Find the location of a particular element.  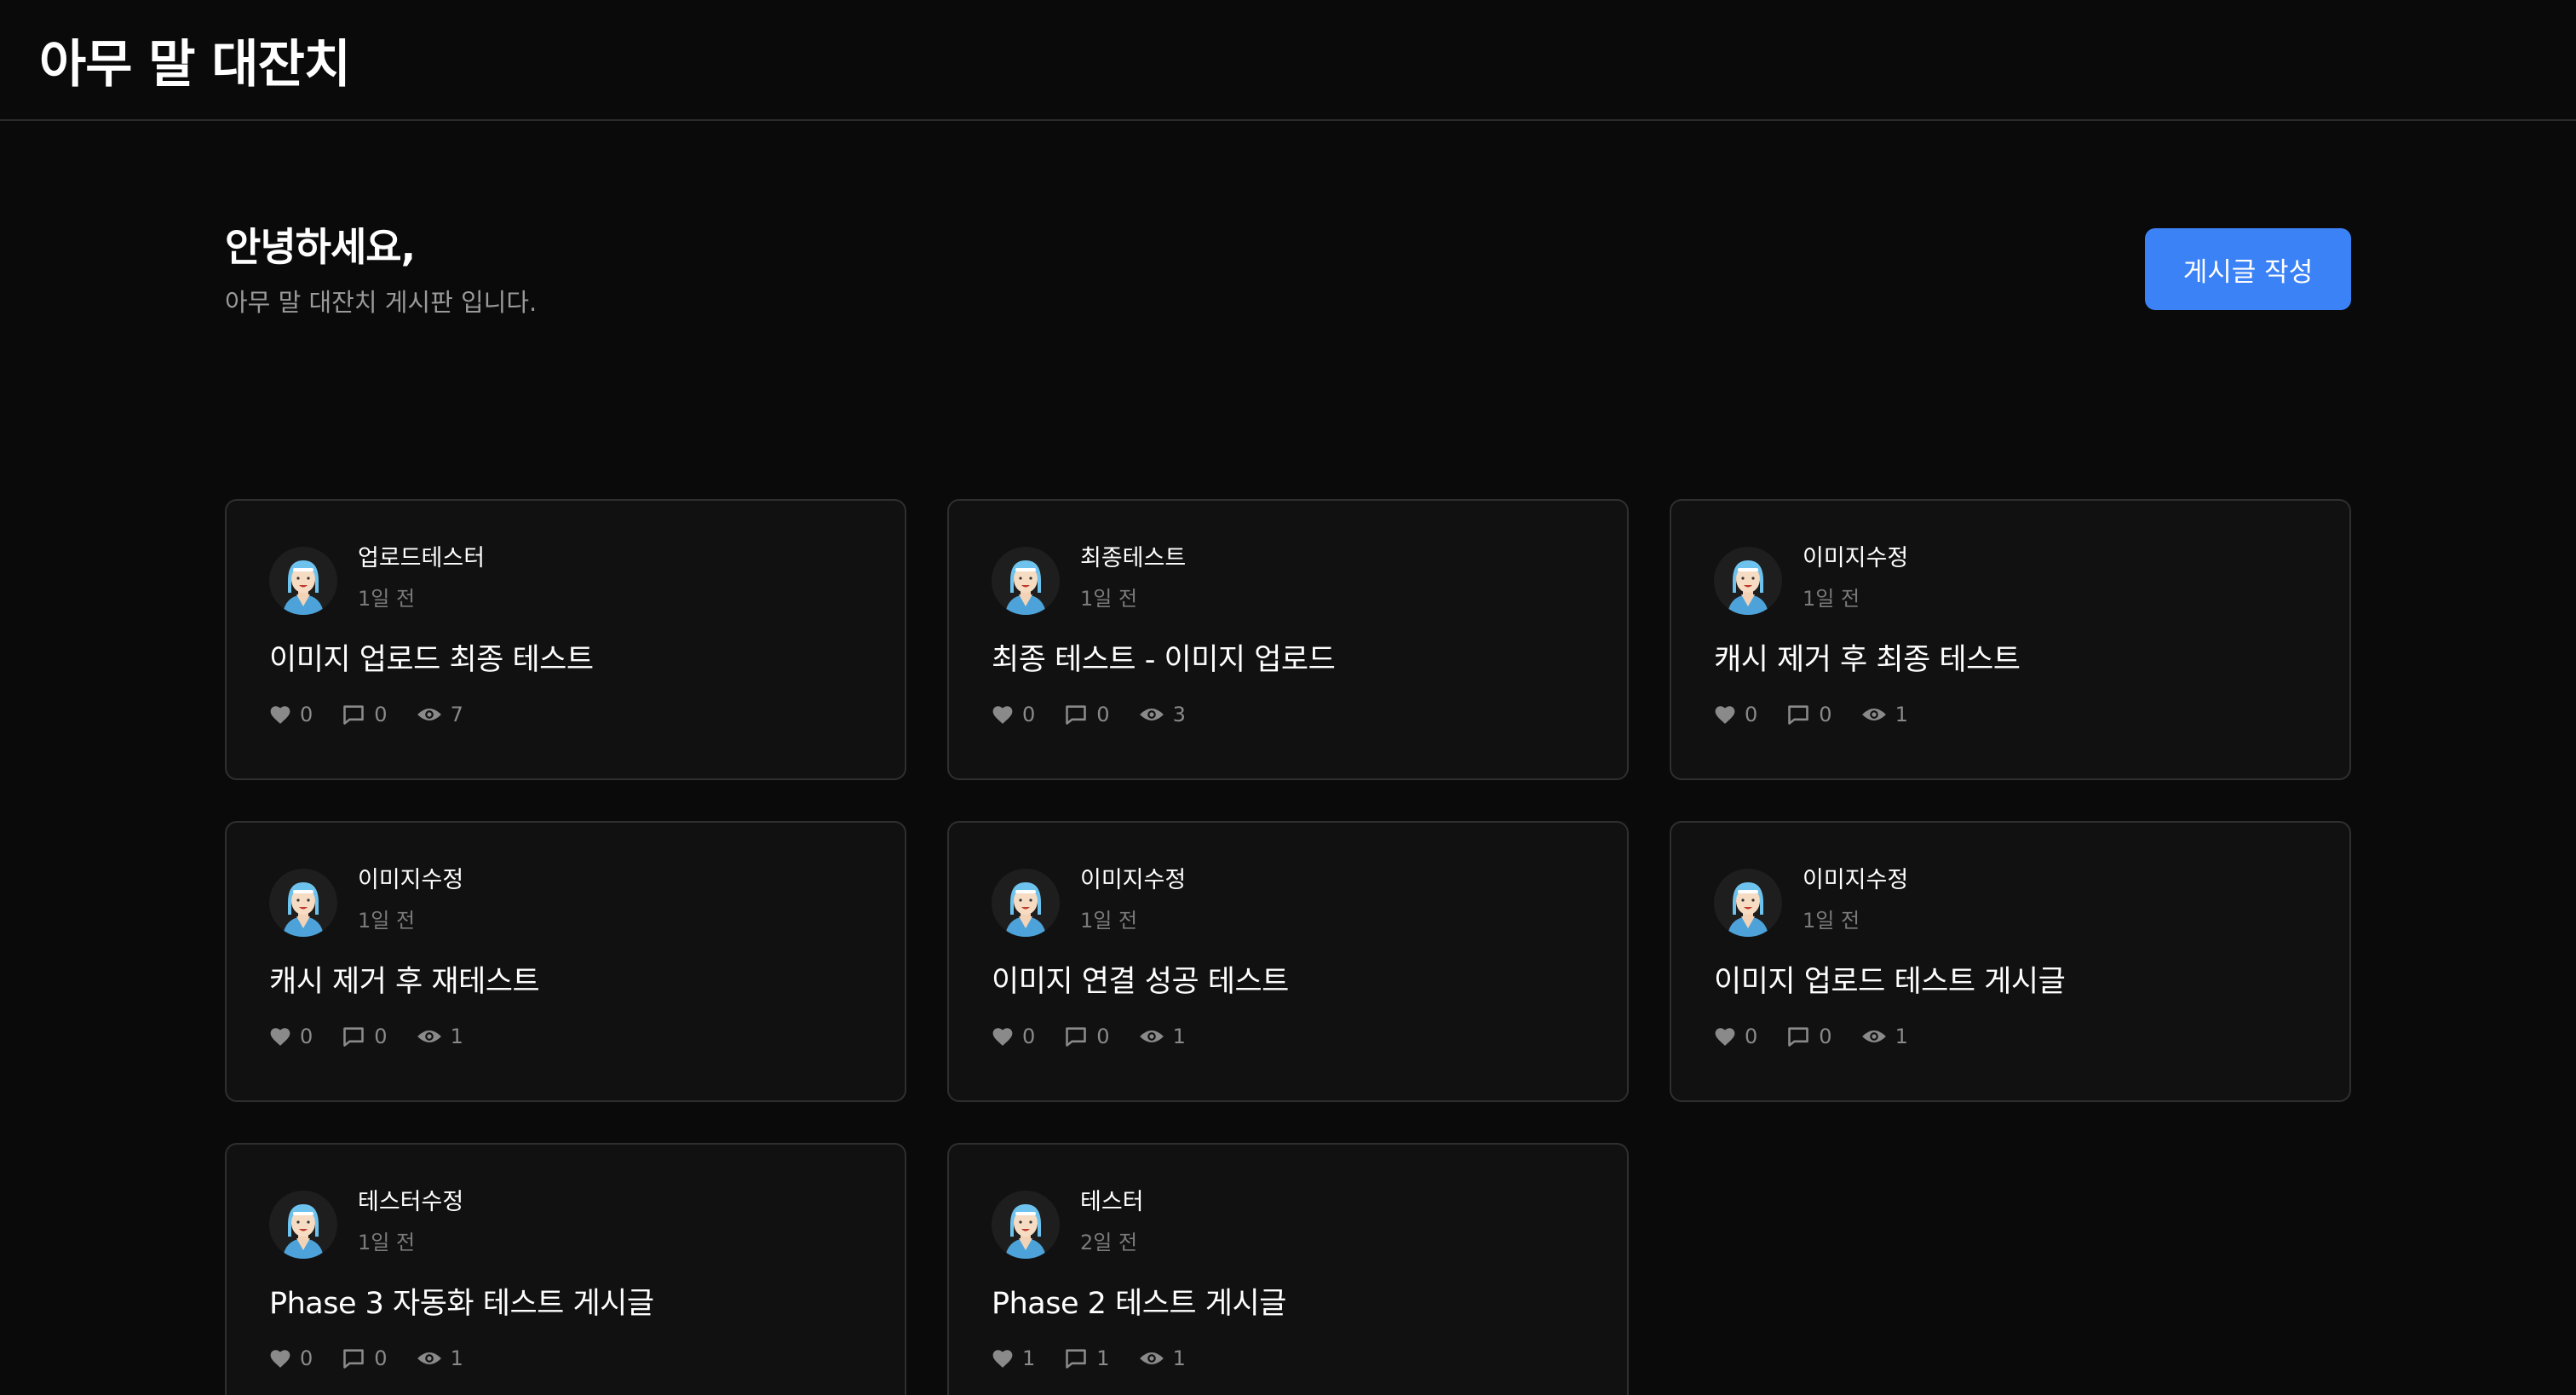

post-card: 이미지수정 1일 전 이미지 연결 성공 테스트 0 0 1 is located at coordinates (1288, 961).